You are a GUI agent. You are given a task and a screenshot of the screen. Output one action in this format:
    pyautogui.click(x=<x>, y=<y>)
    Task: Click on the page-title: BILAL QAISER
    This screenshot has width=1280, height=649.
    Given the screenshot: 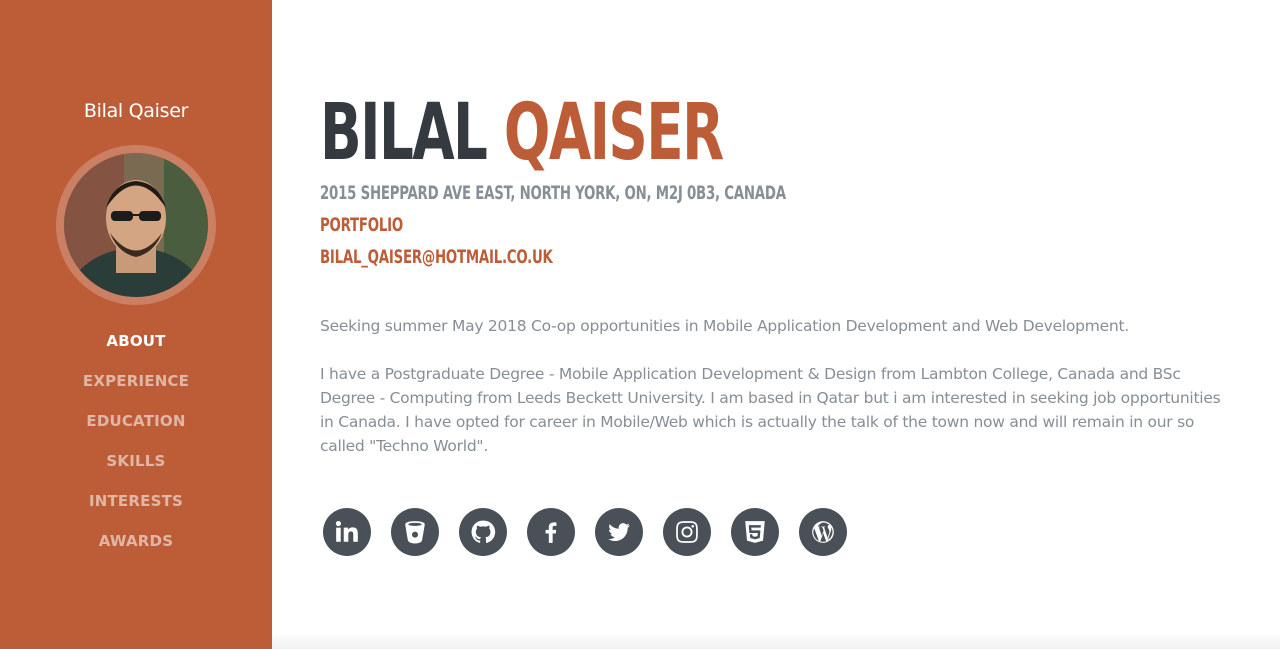 What is the action you would take?
    pyautogui.click(x=522, y=133)
    